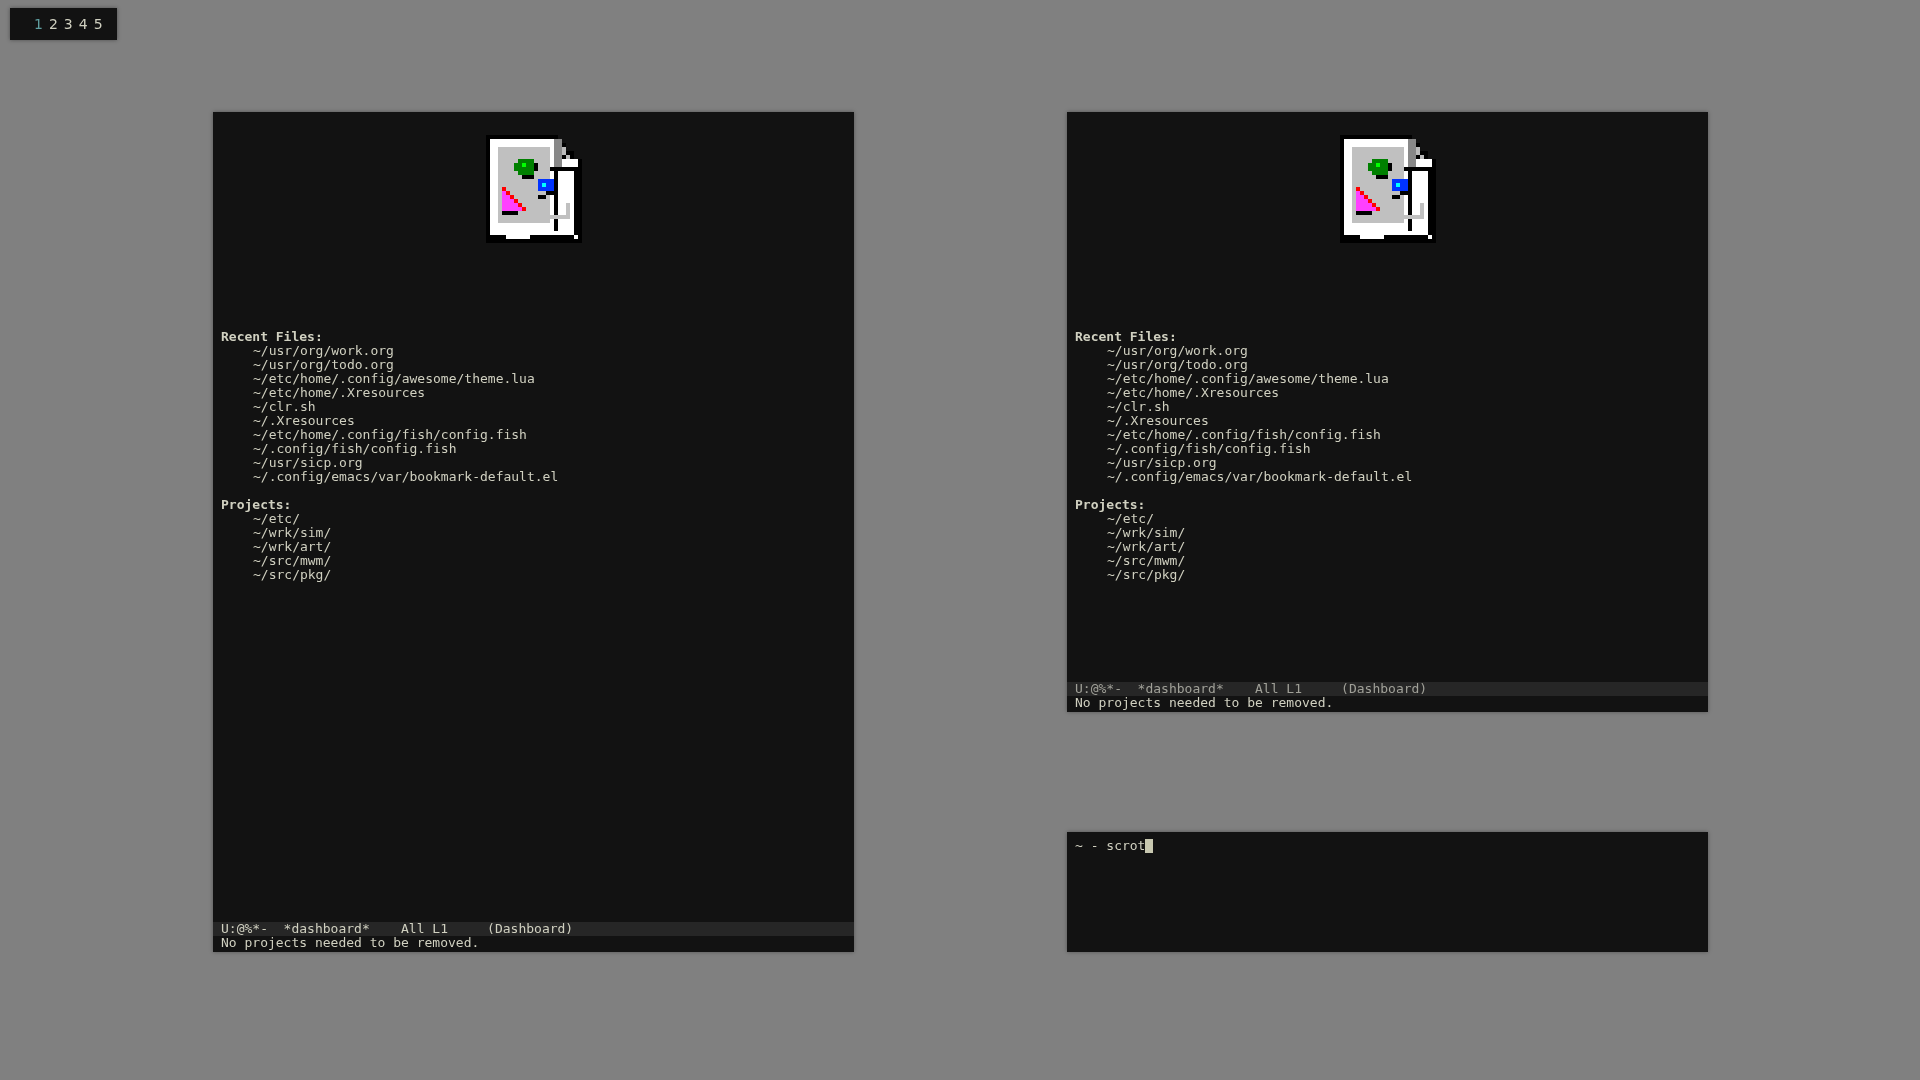 Image resolution: width=1920 pixels, height=1080 pixels. What do you see at coordinates (68, 24) in the screenshot?
I see `workspace-tag: 3` at bounding box center [68, 24].